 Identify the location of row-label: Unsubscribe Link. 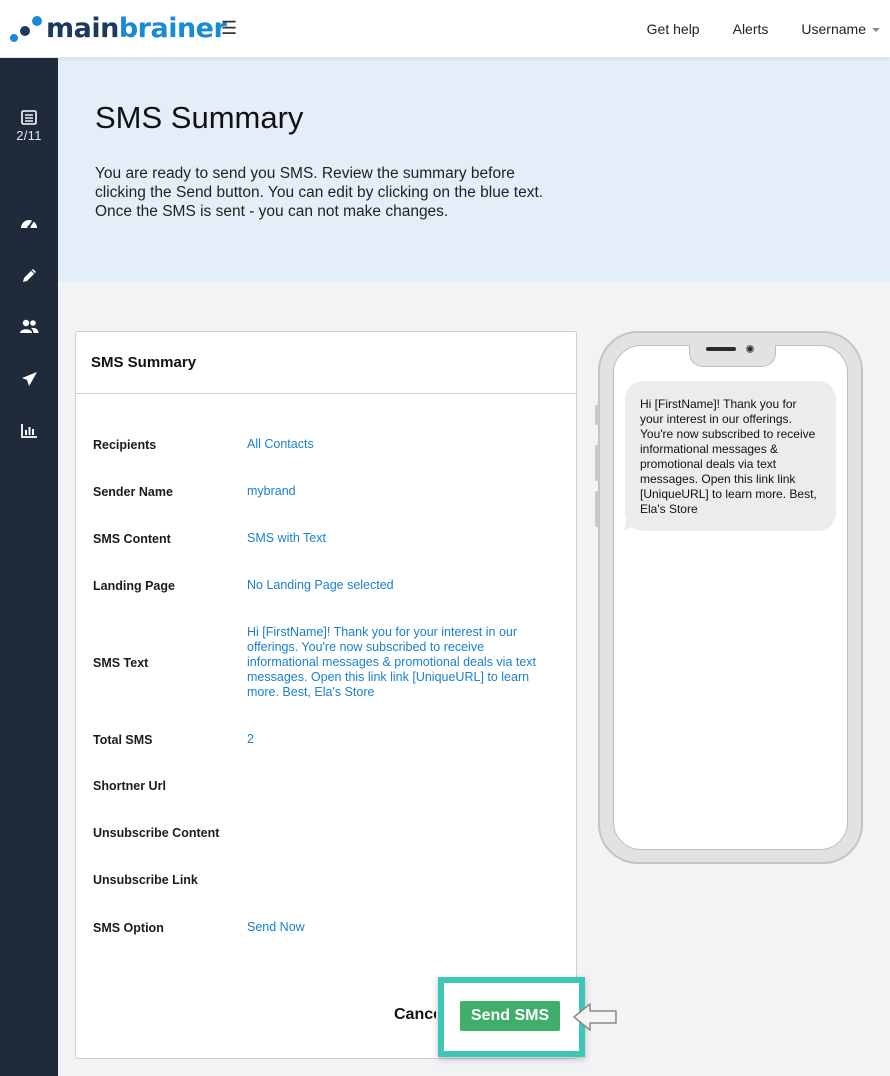
(145, 880).